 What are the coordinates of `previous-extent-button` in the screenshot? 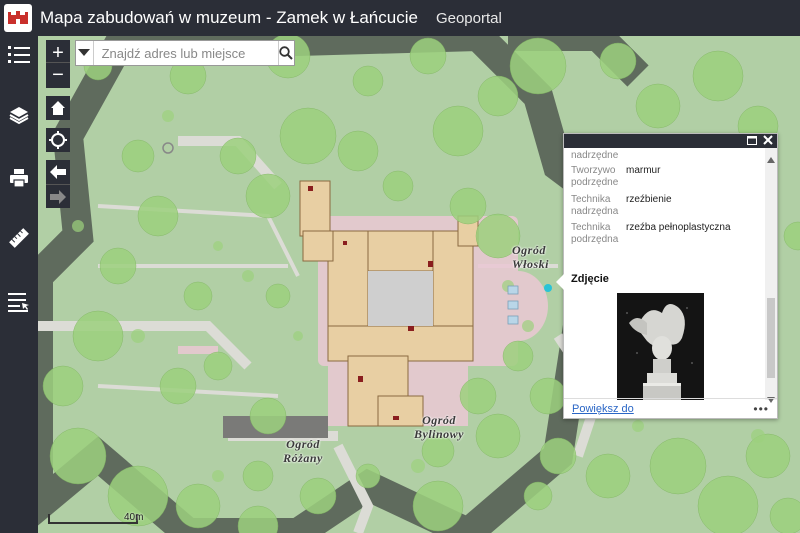 It's located at (58, 172).